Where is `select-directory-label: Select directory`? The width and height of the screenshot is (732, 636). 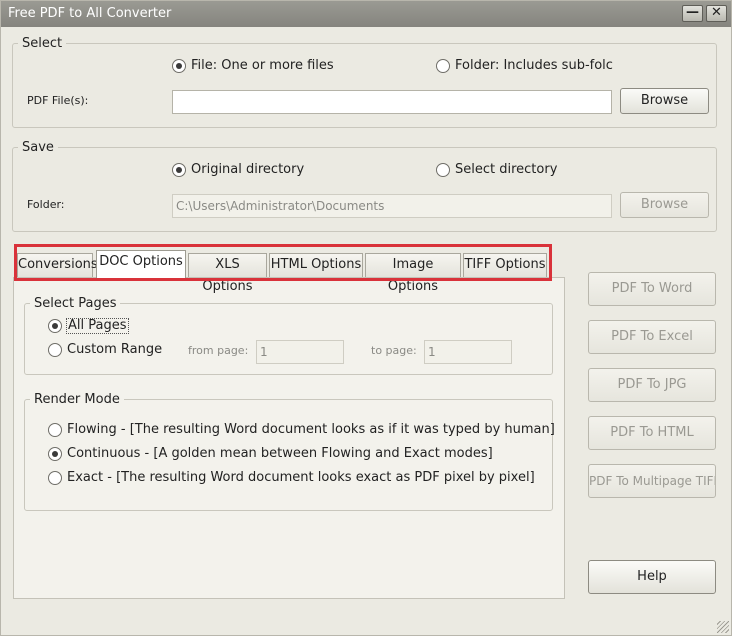 select-directory-label: Select directory is located at coordinates (506, 169).